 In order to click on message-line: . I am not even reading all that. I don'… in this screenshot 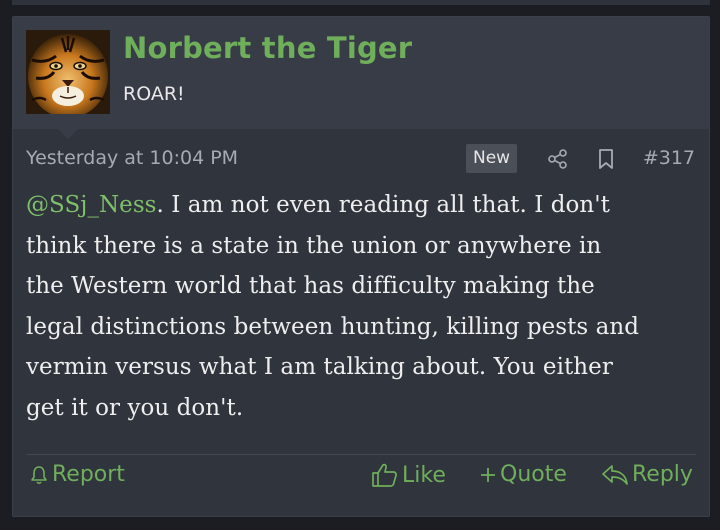, I will do `click(383, 205)`.